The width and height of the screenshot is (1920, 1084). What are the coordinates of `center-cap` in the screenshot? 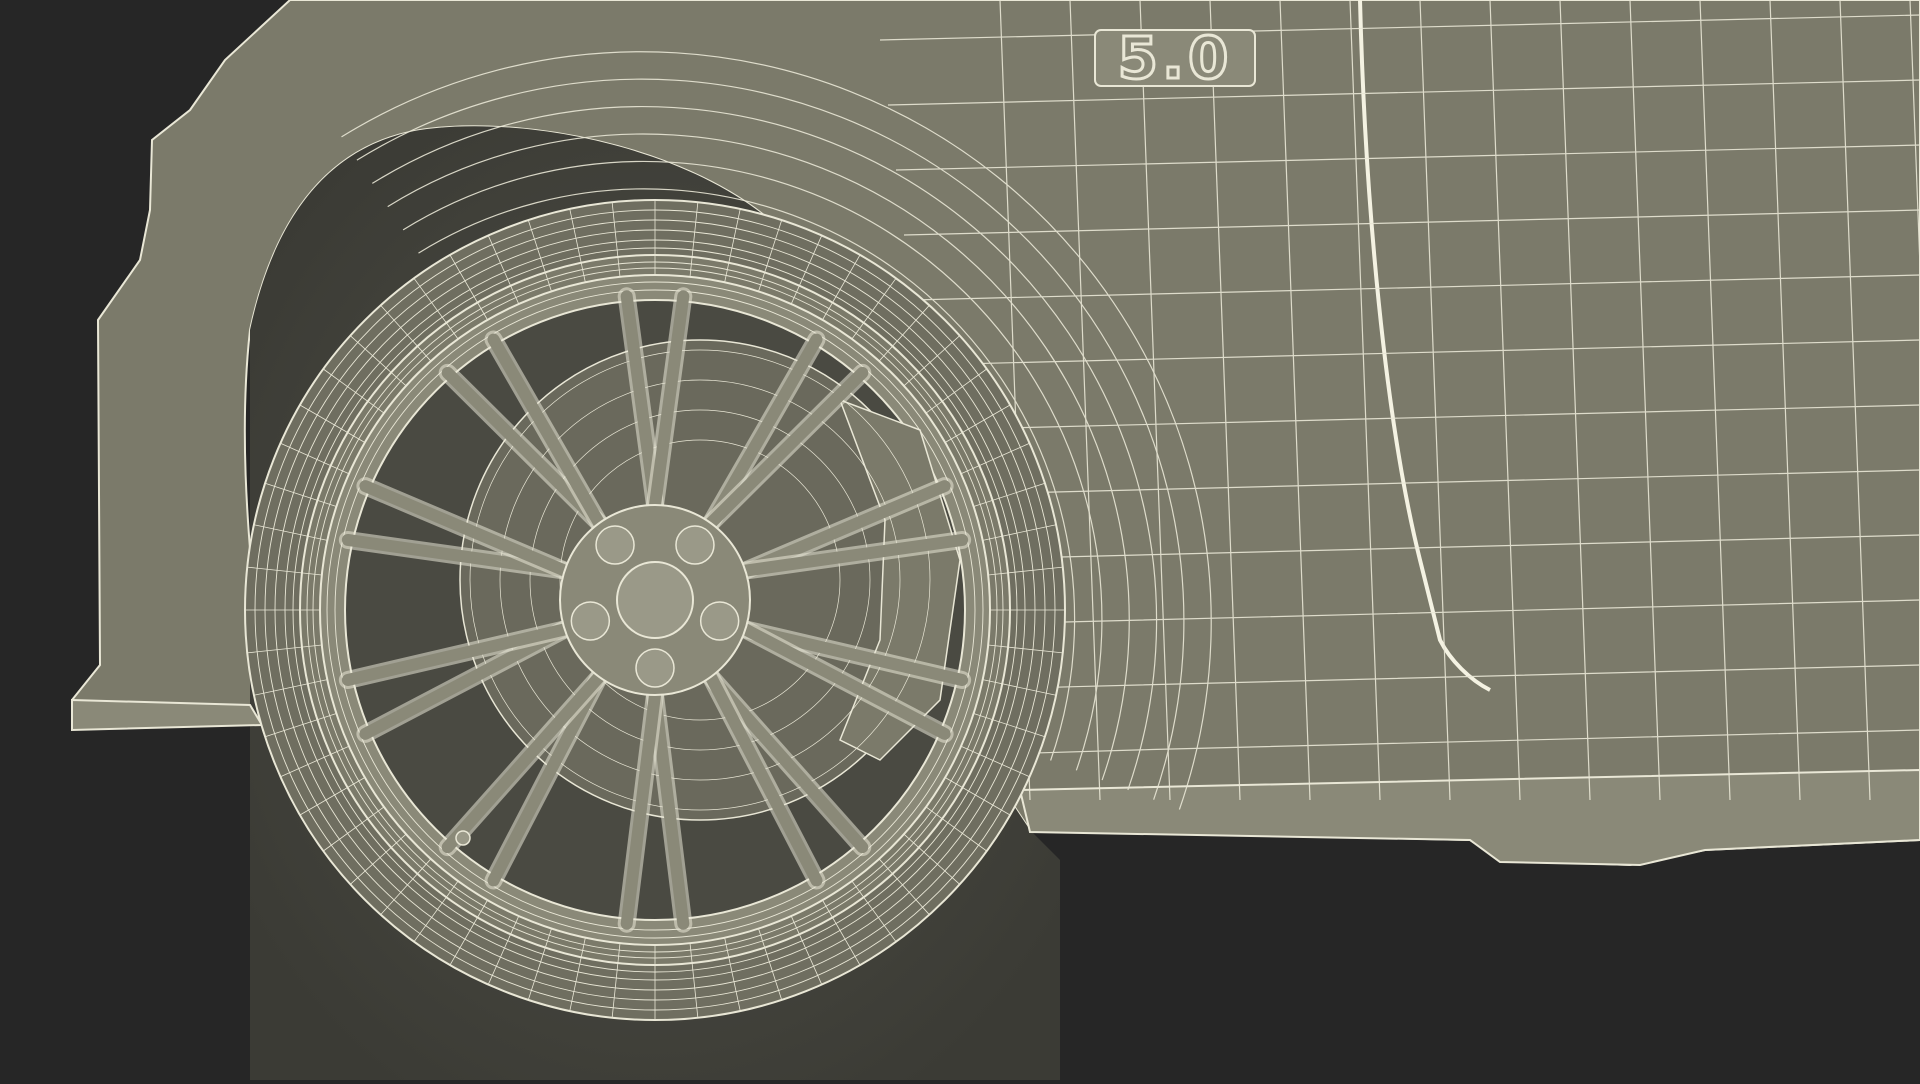 It's located at (655, 600).